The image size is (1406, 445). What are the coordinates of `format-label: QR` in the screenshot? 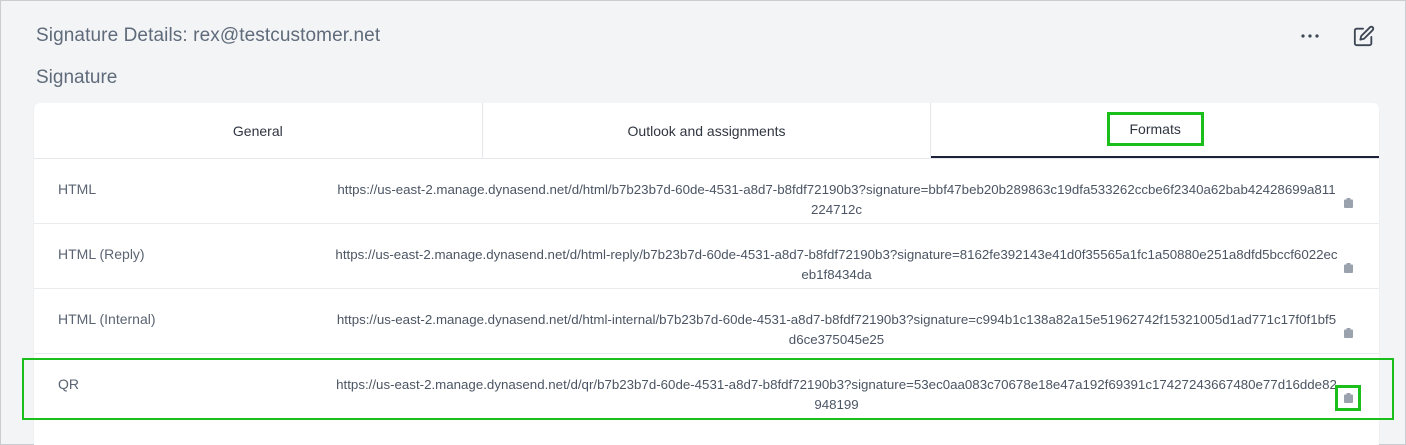 It's located at (68, 384).